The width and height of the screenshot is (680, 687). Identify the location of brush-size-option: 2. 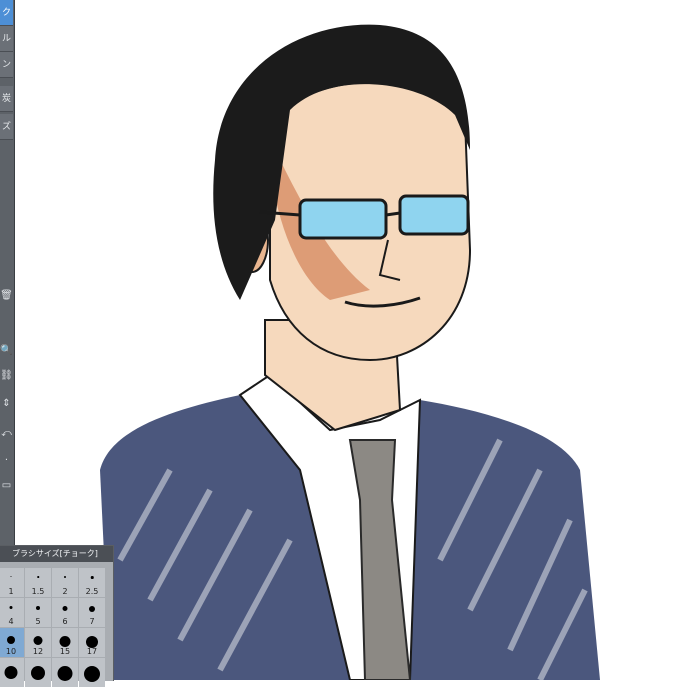
(65, 582).